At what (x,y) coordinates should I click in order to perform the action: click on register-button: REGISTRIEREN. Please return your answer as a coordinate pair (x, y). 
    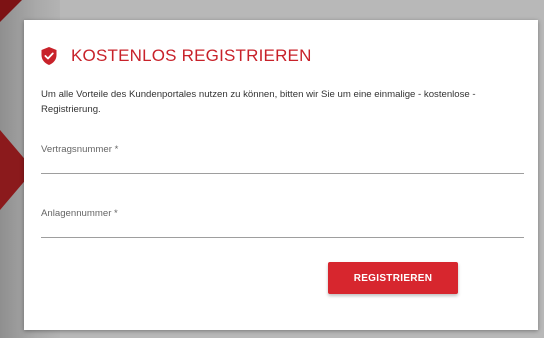
    Looking at the image, I should click on (393, 278).